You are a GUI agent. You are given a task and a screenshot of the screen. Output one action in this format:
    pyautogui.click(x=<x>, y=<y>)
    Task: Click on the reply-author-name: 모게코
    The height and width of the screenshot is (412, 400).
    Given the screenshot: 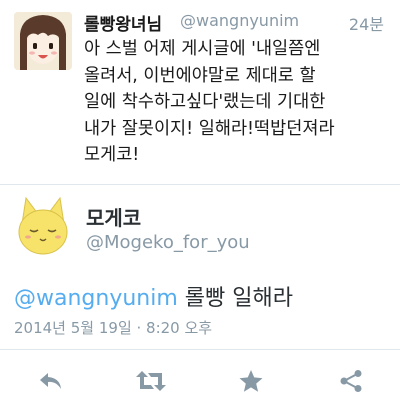 What is the action you would take?
    pyautogui.click(x=113, y=216)
    